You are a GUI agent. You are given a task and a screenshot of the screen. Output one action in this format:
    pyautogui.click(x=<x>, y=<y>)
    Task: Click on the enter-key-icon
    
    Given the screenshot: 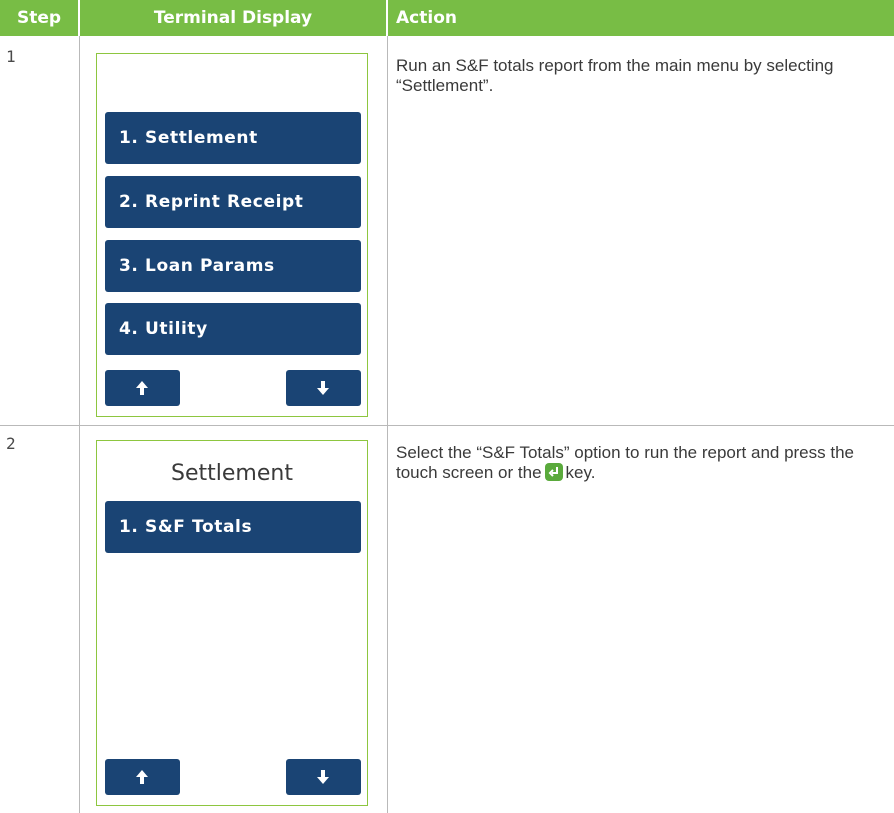 What is the action you would take?
    pyautogui.click(x=553, y=472)
    